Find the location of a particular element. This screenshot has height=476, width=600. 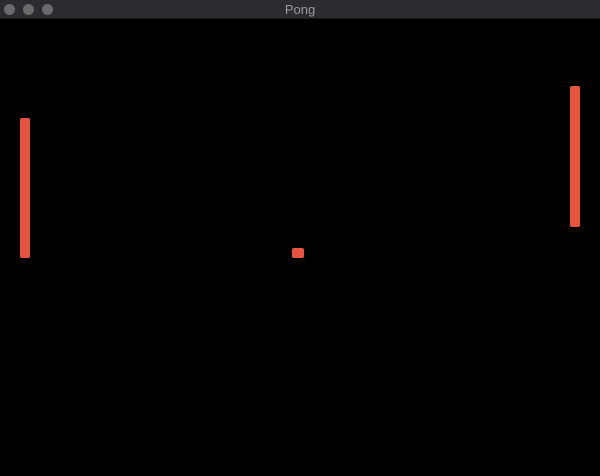

left-paddle is located at coordinates (25, 188).